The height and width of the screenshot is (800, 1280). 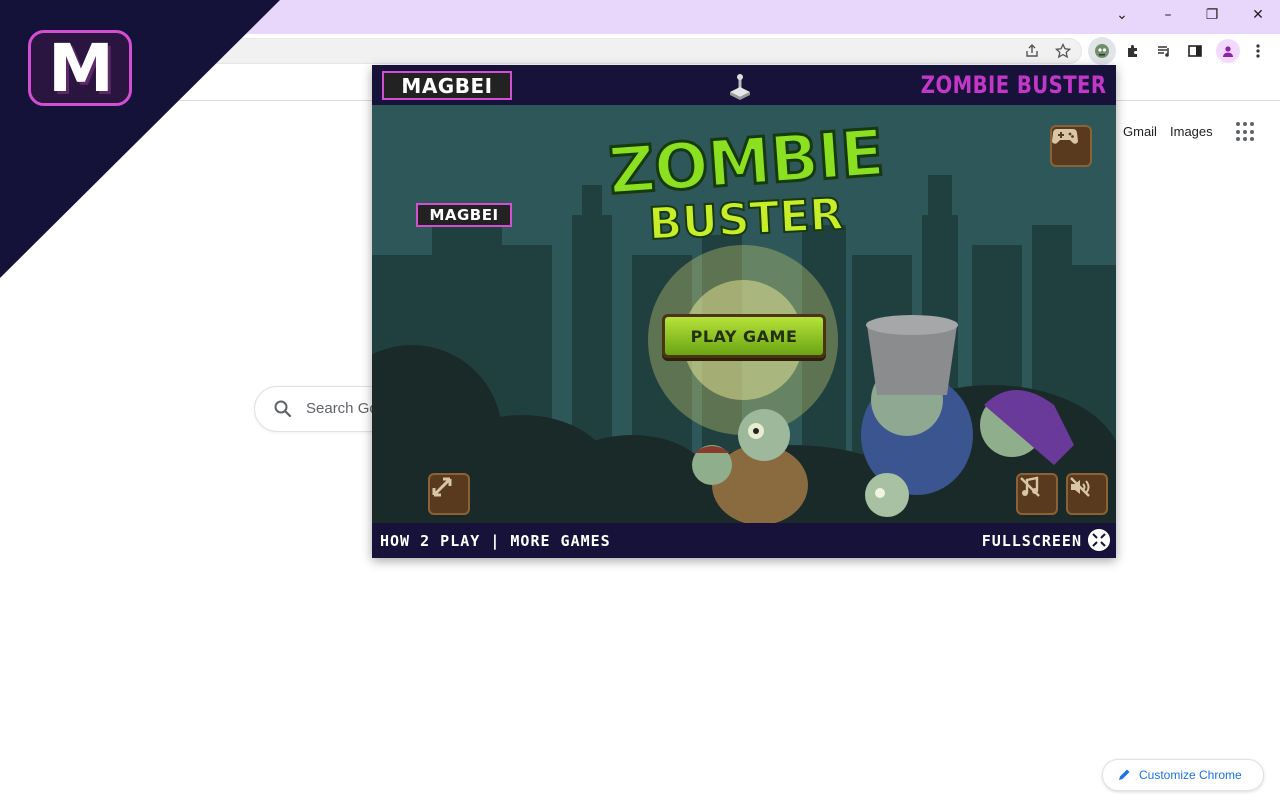 What do you see at coordinates (1190, 775) in the screenshot?
I see `customize-chrome-label: Customize Chrome` at bounding box center [1190, 775].